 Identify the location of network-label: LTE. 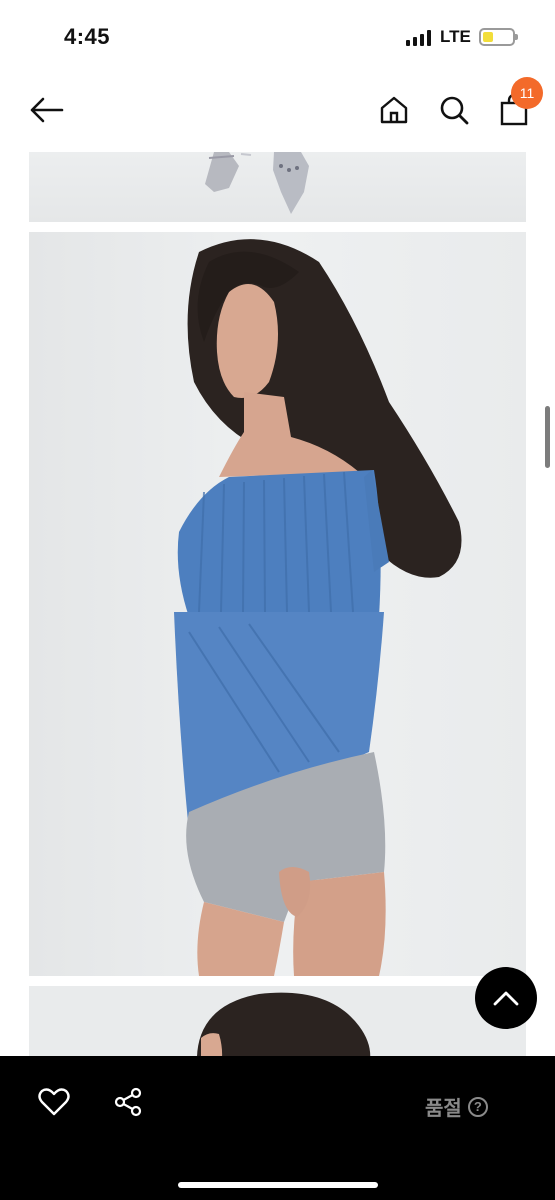
(455, 36).